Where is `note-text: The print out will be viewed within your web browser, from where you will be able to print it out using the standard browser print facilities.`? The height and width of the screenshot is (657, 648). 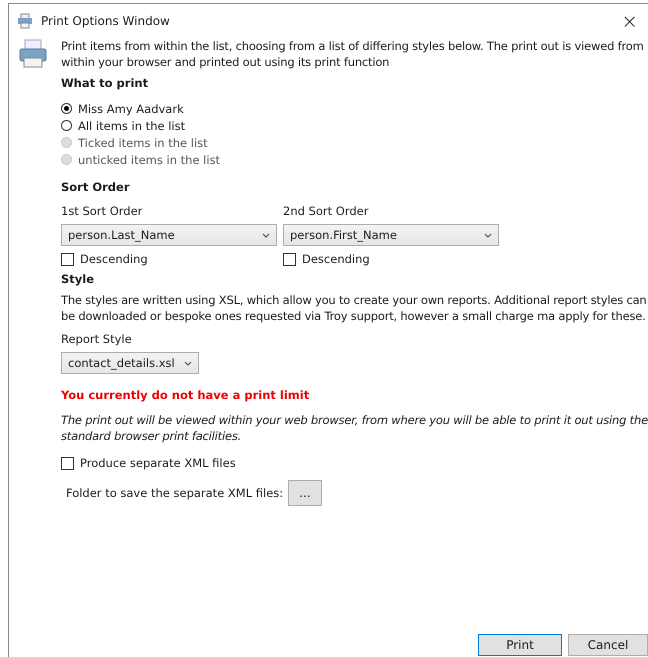
note-text: The print out will be viewed within your web browser, from where you will be able to print it out using the standard browser print facilities. is located at coordinates (354, 428).